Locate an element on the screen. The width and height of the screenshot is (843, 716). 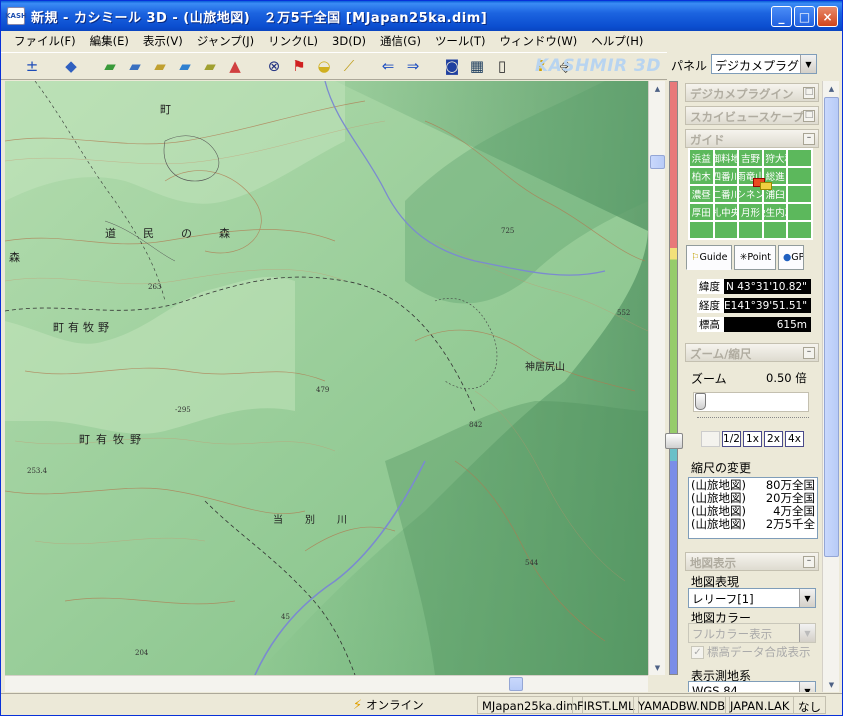
zoom-slider is located at coordinates (751, 402).